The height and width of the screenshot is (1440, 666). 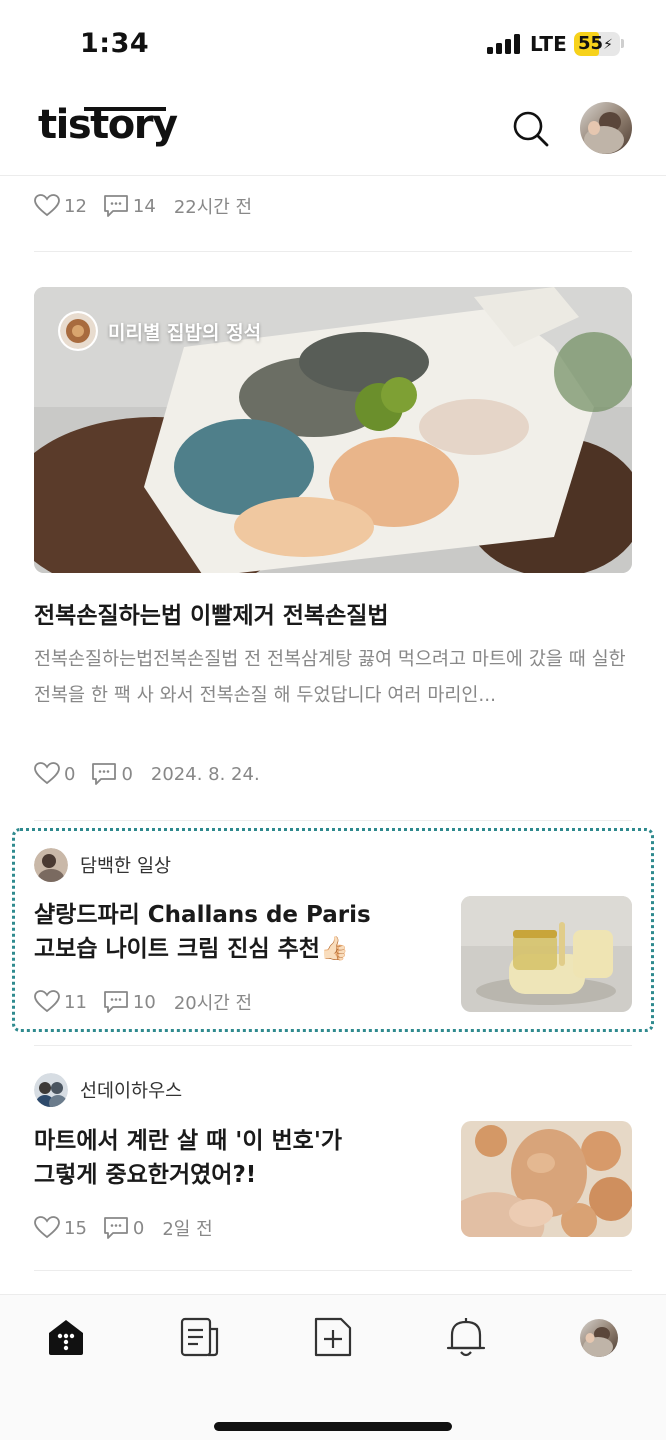 I want to click on comment-count: 10, so click(x=144, y=1002).